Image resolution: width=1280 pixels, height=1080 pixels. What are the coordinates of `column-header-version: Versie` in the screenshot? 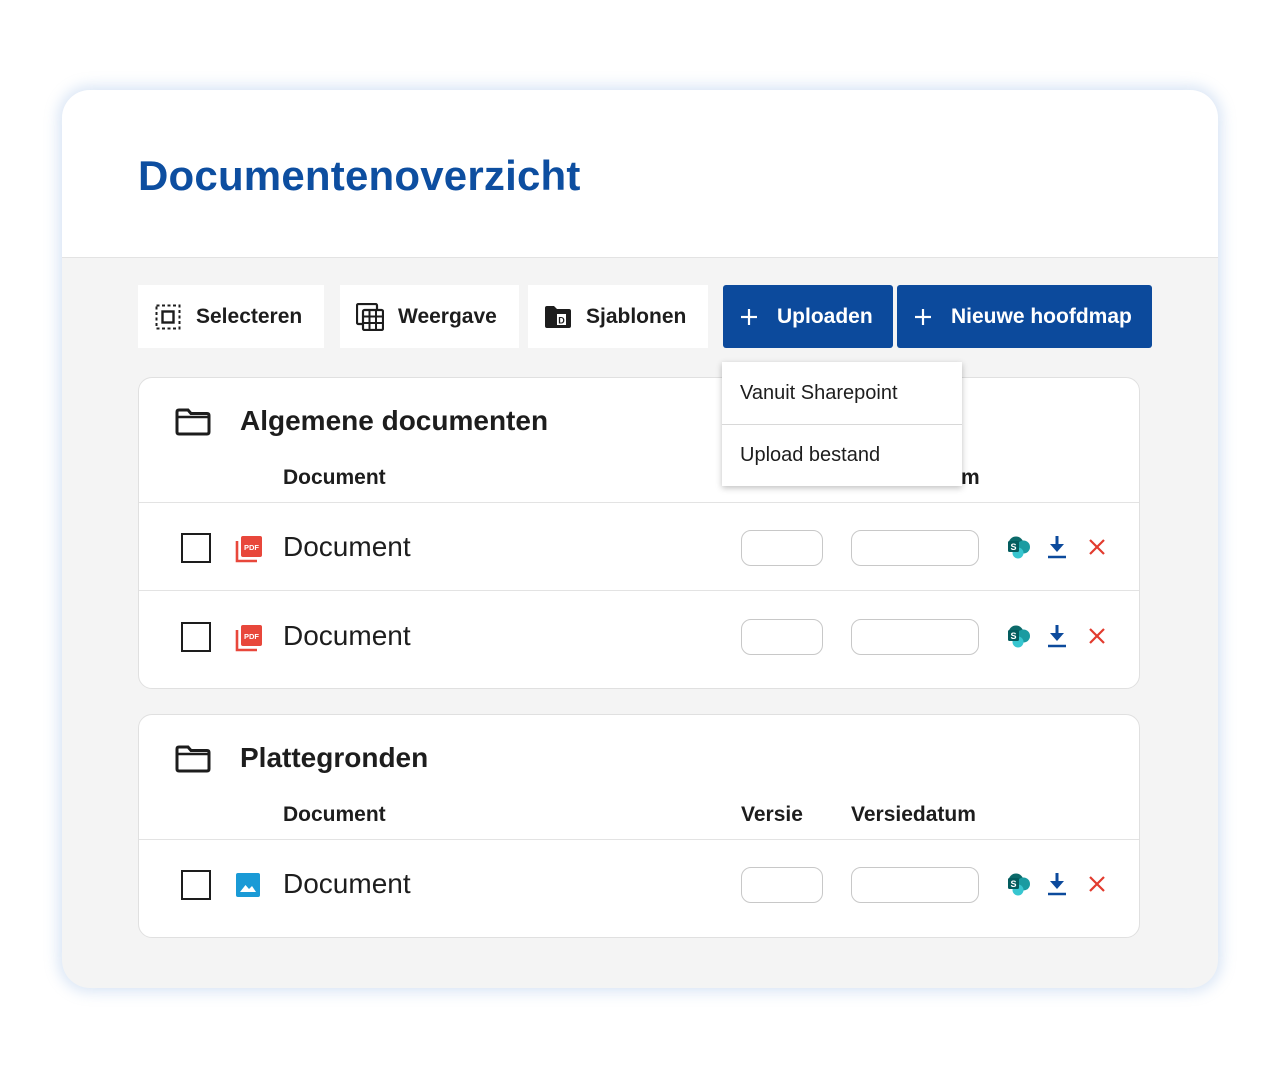 It's located at (772, 814).